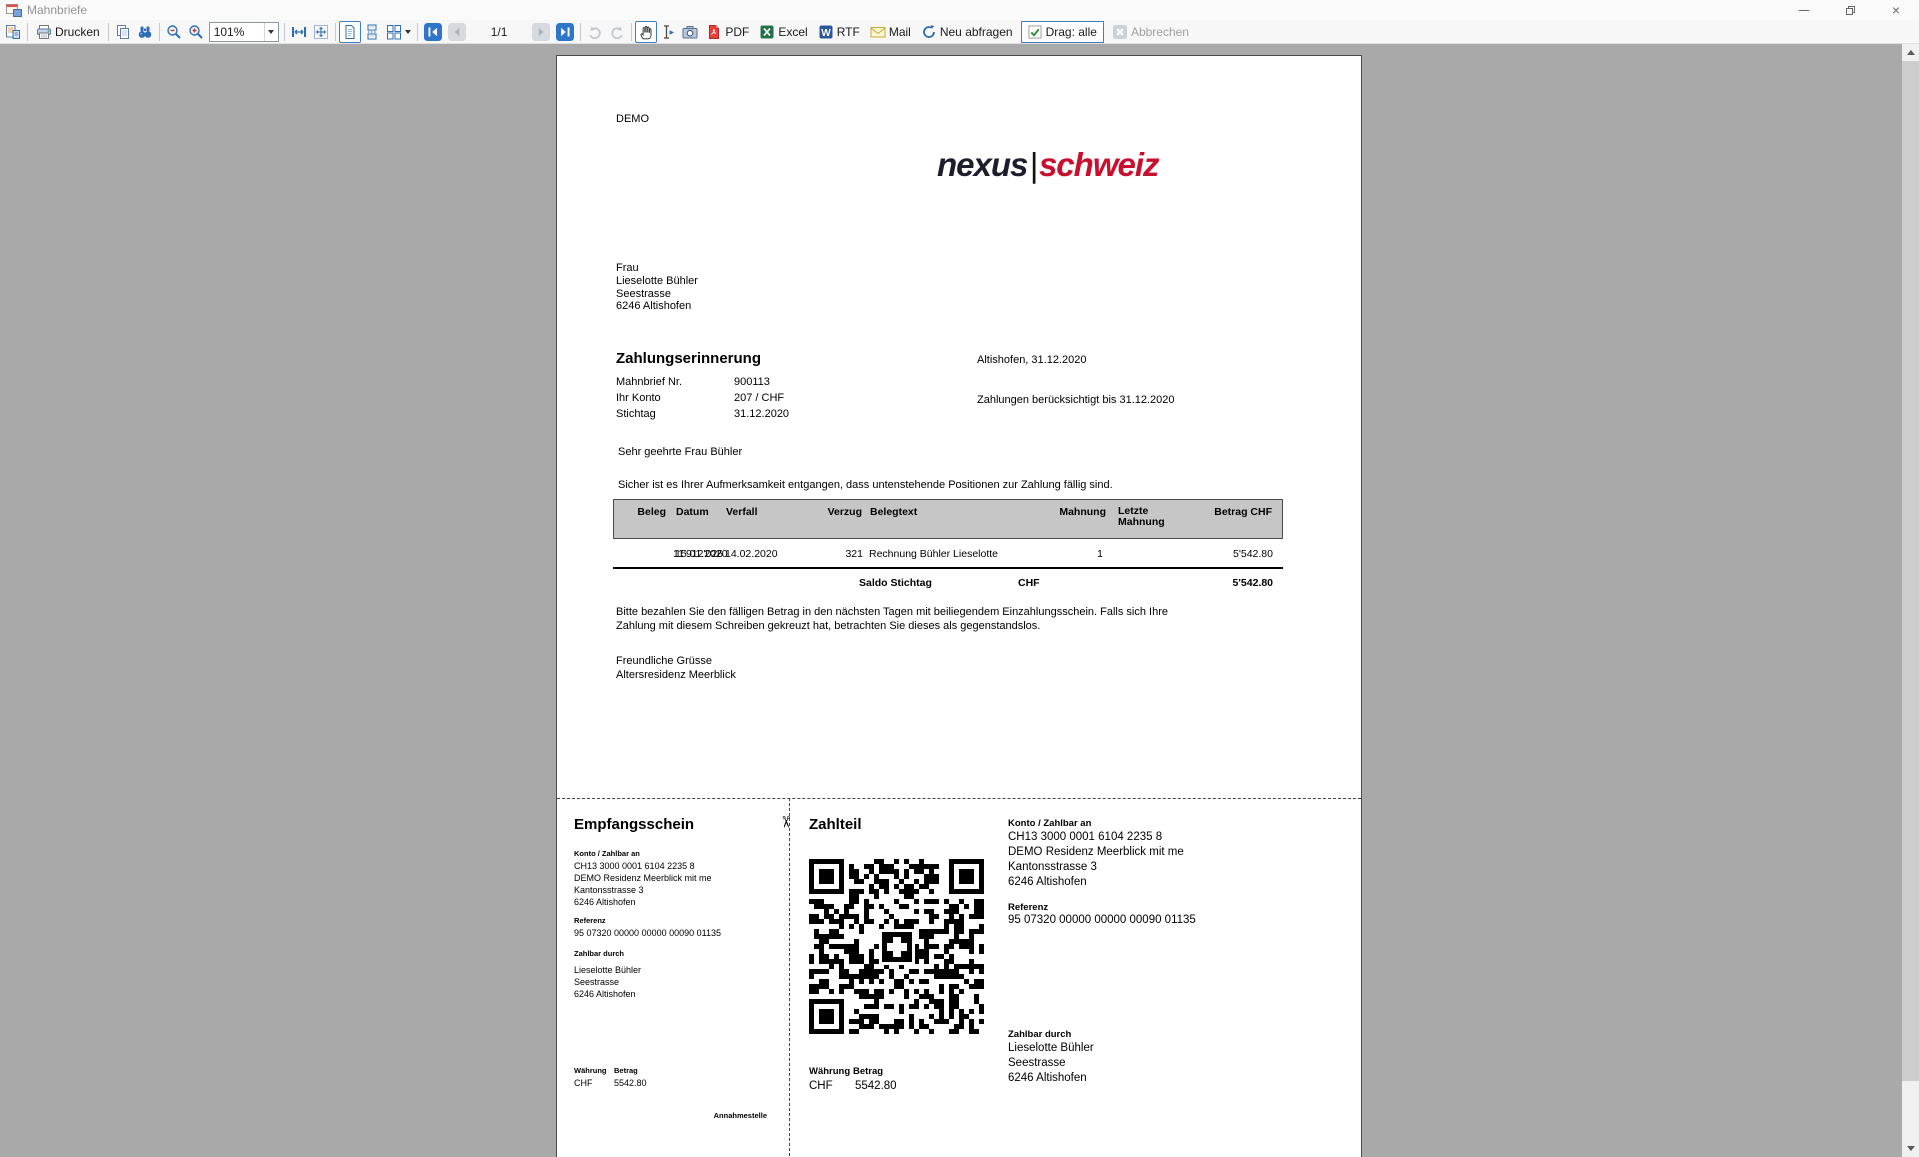  I want to click on next-page-button, so click(541, 32).